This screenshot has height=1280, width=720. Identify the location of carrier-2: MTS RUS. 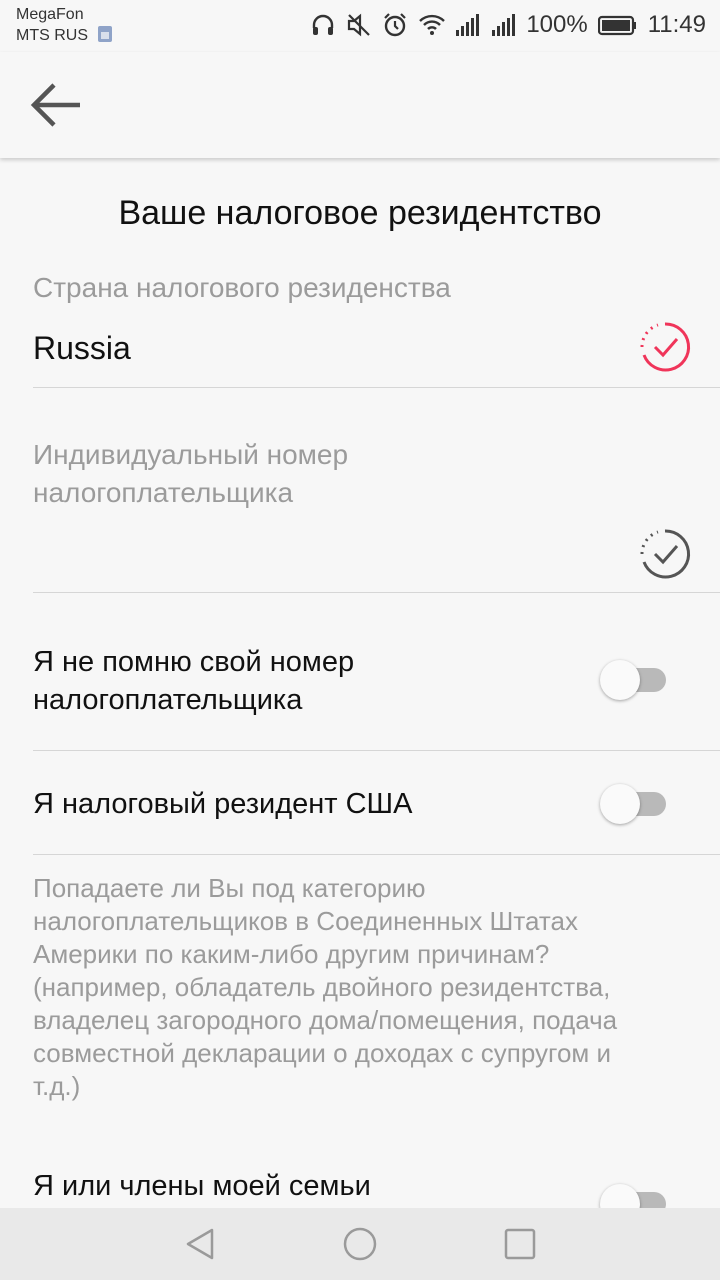
(52, 35).